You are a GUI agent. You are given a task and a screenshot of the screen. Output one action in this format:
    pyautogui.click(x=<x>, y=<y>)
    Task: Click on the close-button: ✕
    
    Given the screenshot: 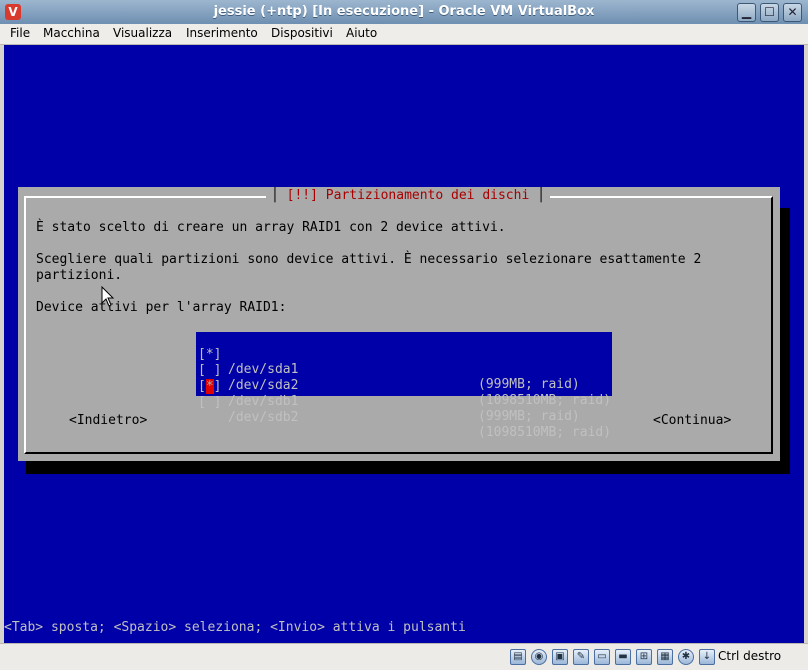 What is the action you would take?
    pyautogui.click(x=792, y=12)
    